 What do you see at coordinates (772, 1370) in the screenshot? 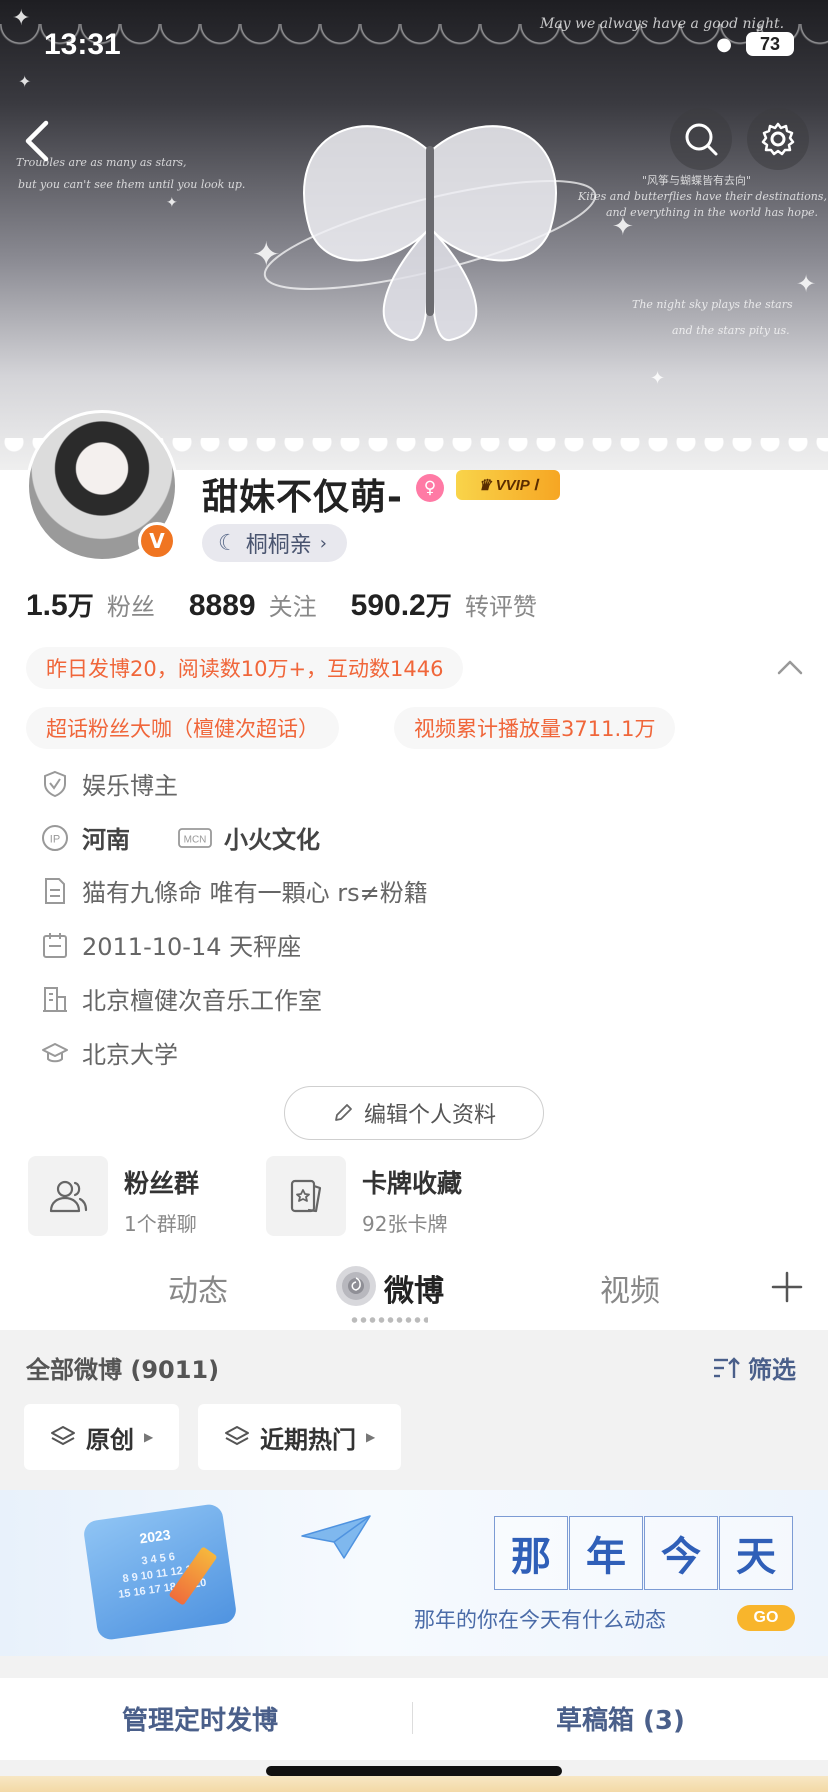
I see `filter-label: 筛选` at bounding box center [772, 1370].